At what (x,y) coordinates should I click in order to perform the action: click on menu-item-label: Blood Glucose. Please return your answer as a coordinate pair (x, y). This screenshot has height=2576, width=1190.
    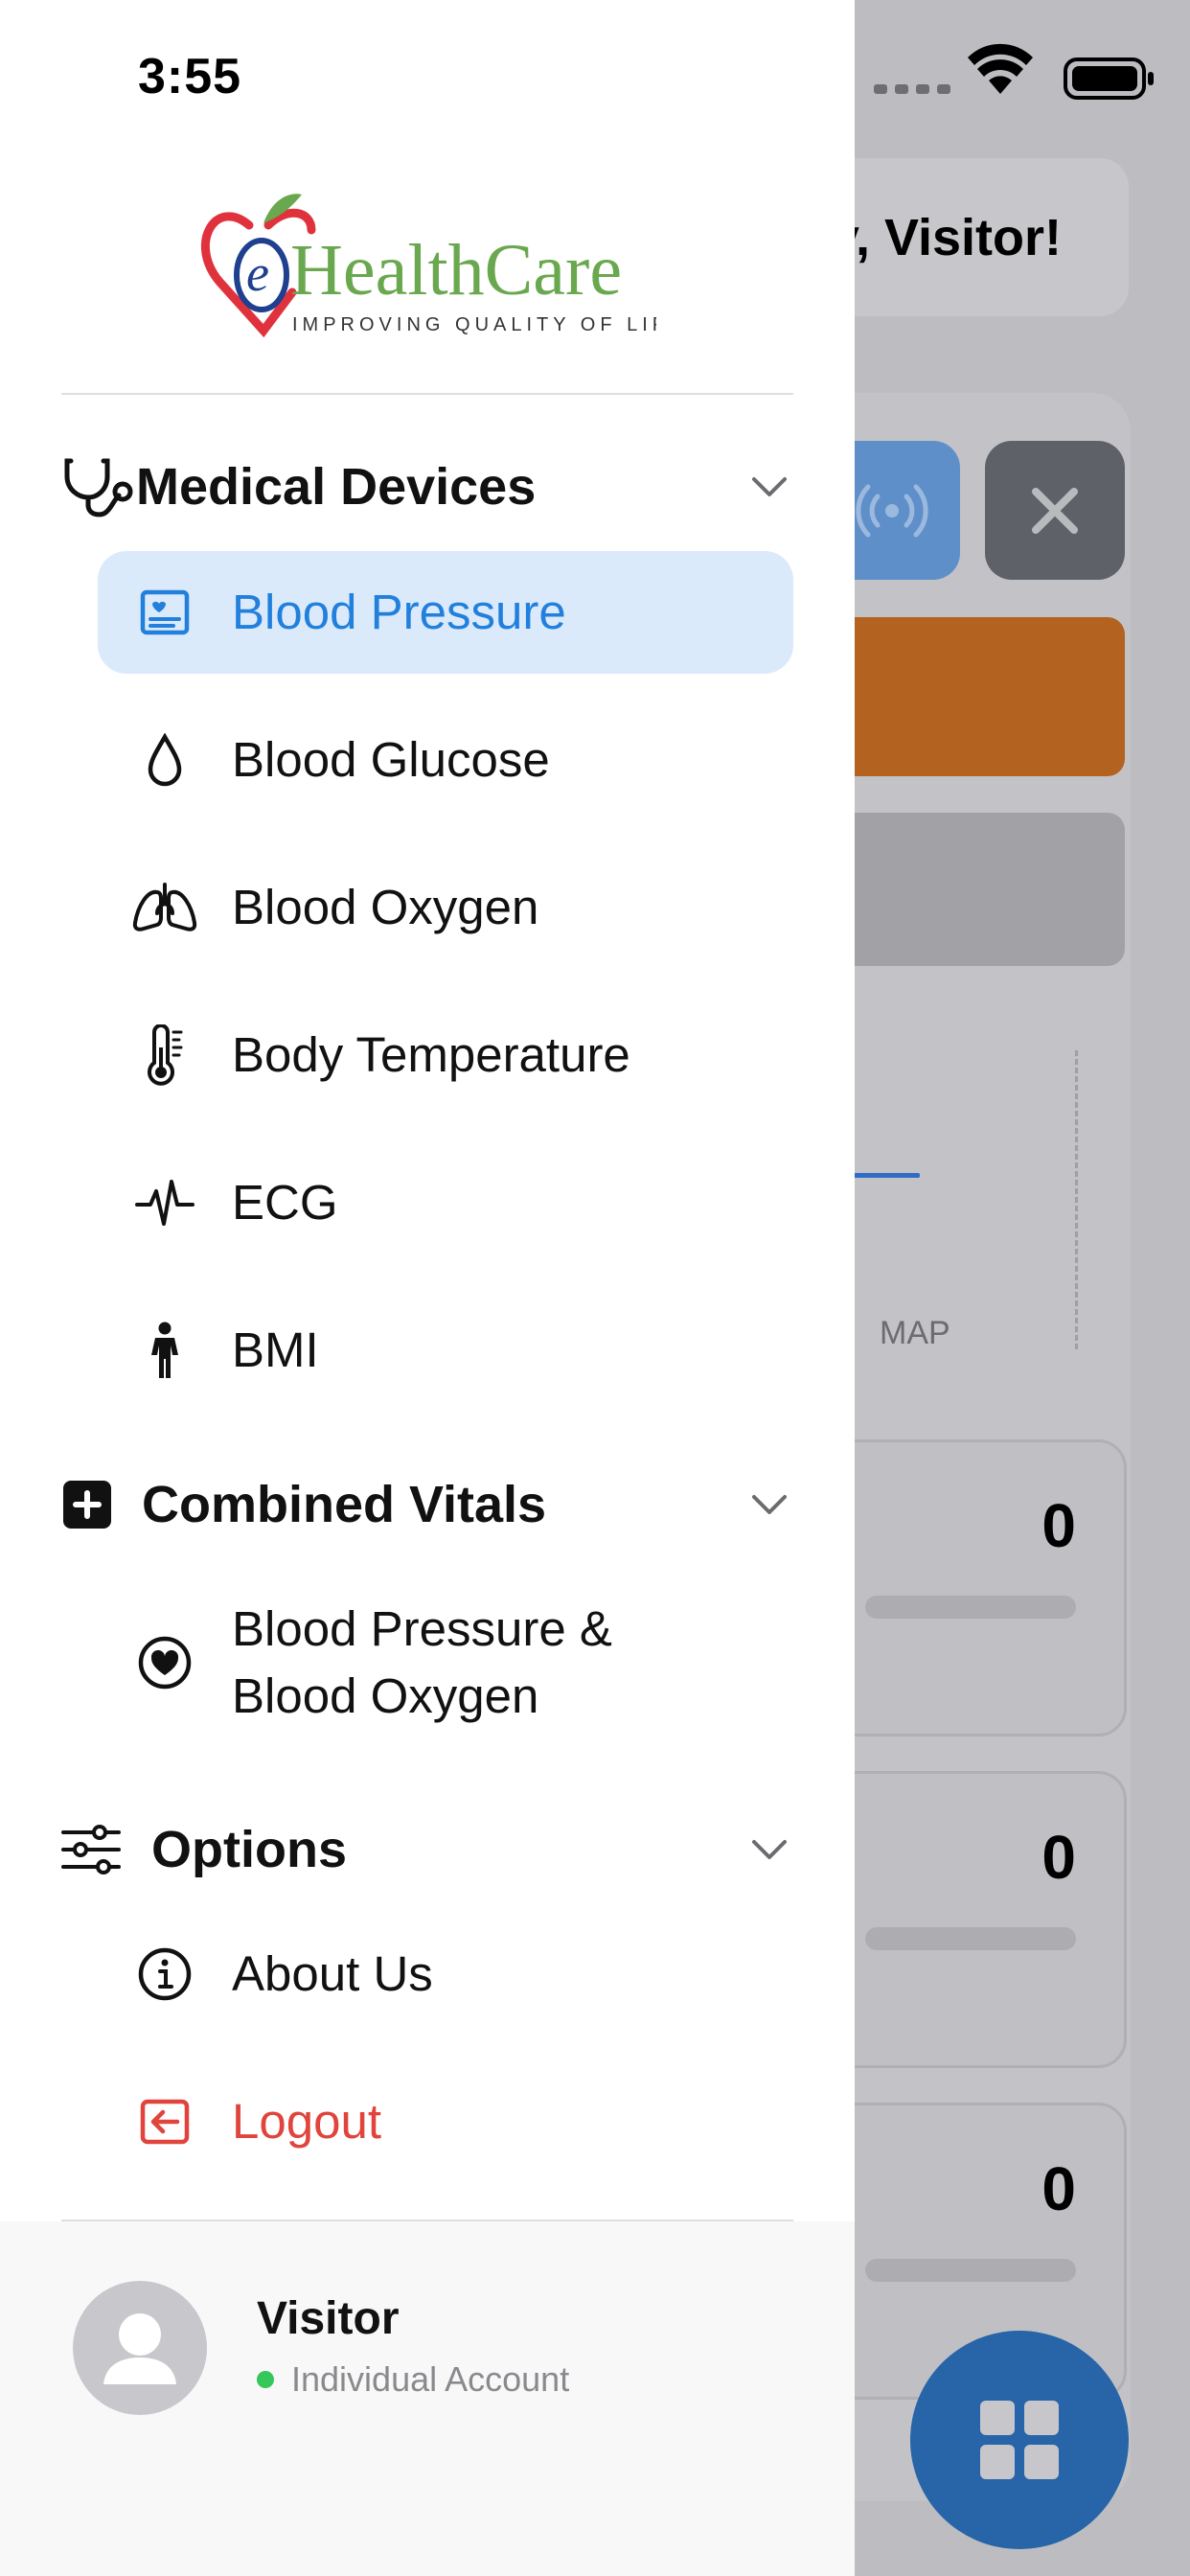
    Looking at the image, I should click on (391, 759).